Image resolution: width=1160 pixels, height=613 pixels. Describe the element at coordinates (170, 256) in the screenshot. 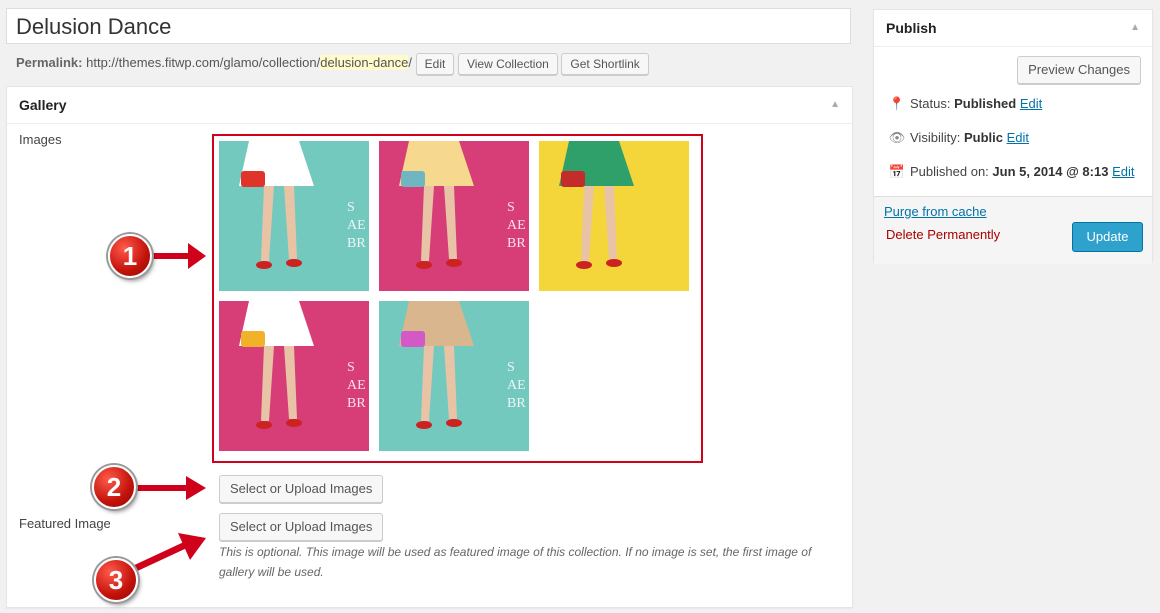

I see `arrow-1-shaft` at that location.